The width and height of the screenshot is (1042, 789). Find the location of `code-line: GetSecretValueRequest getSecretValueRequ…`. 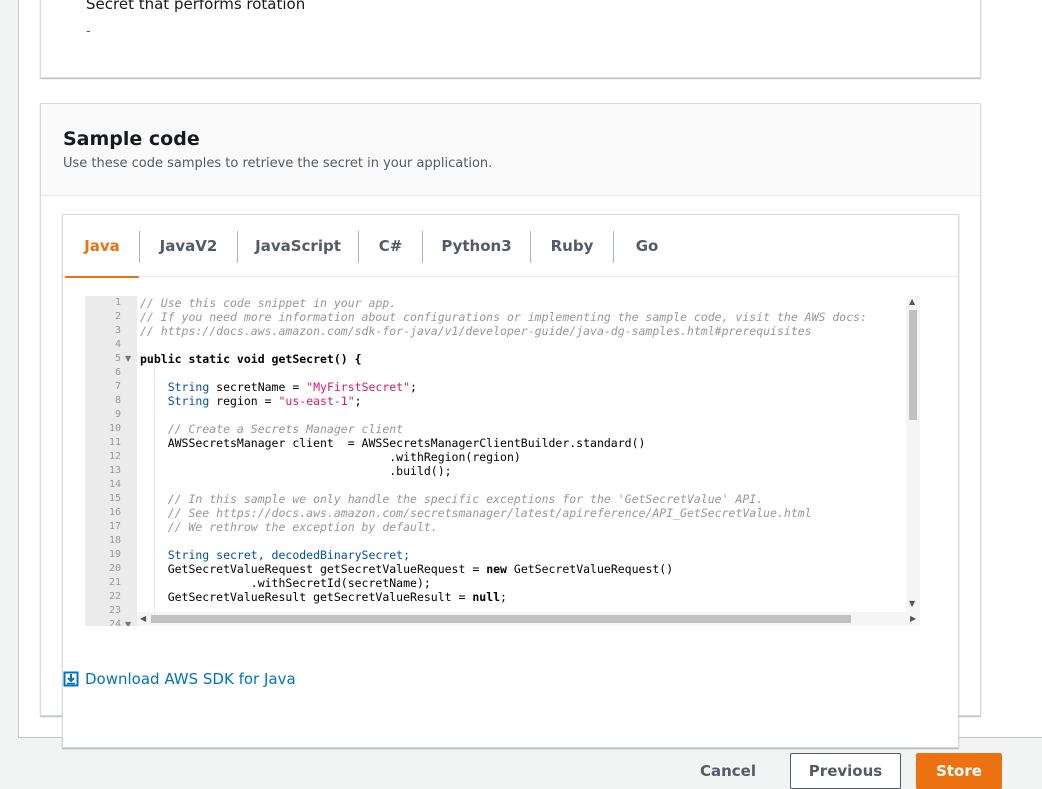

code-line: GetSecretValueRequest getSecretValueRequ… is located at coordinates (407, 569).